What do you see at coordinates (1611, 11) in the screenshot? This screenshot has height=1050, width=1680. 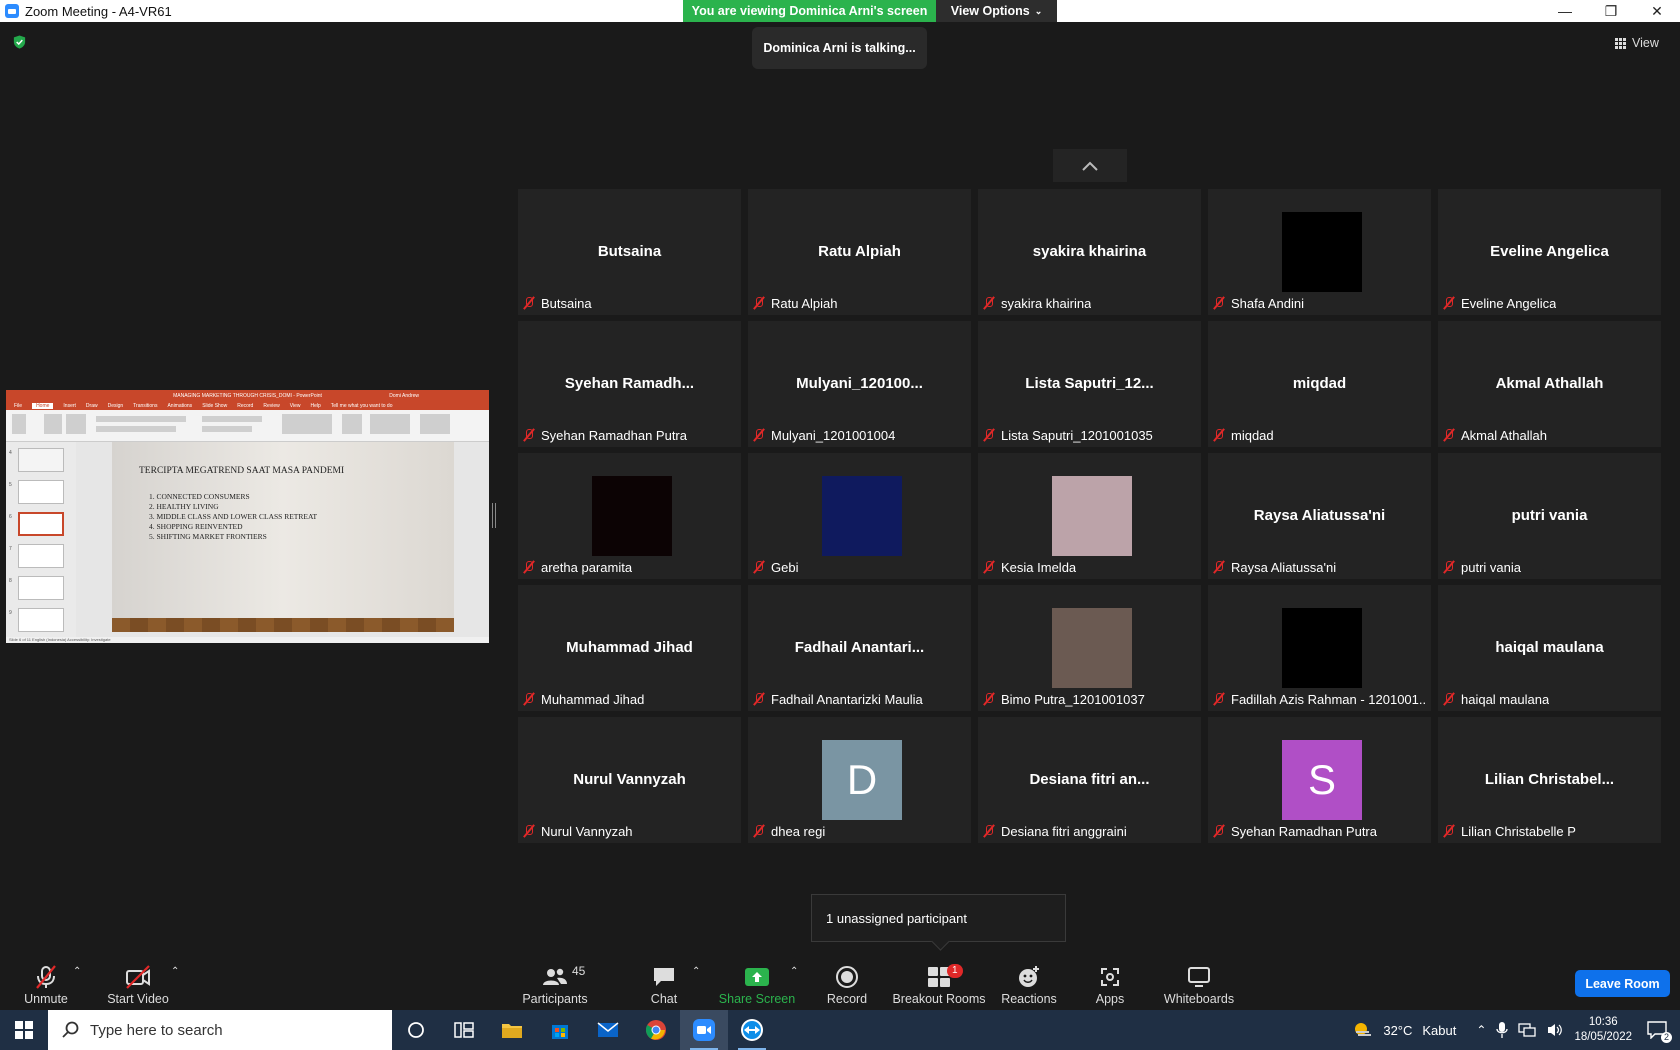 I see `restore-button: ❐` at bounding box center [1611, 11].